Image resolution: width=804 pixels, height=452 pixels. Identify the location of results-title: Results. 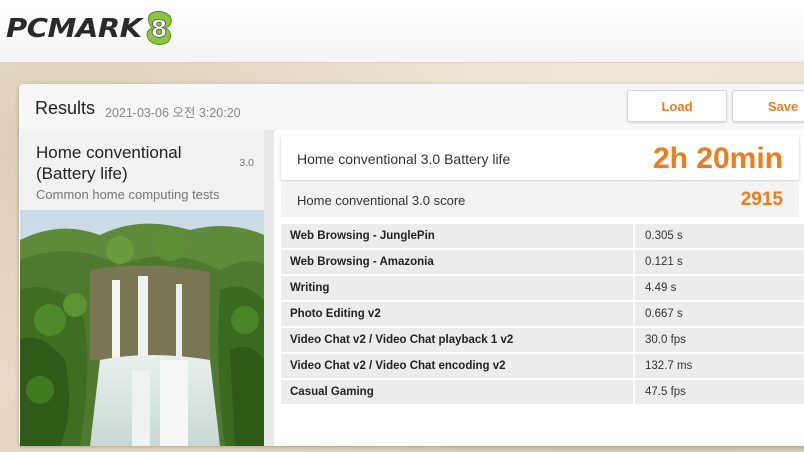
(65, 108).